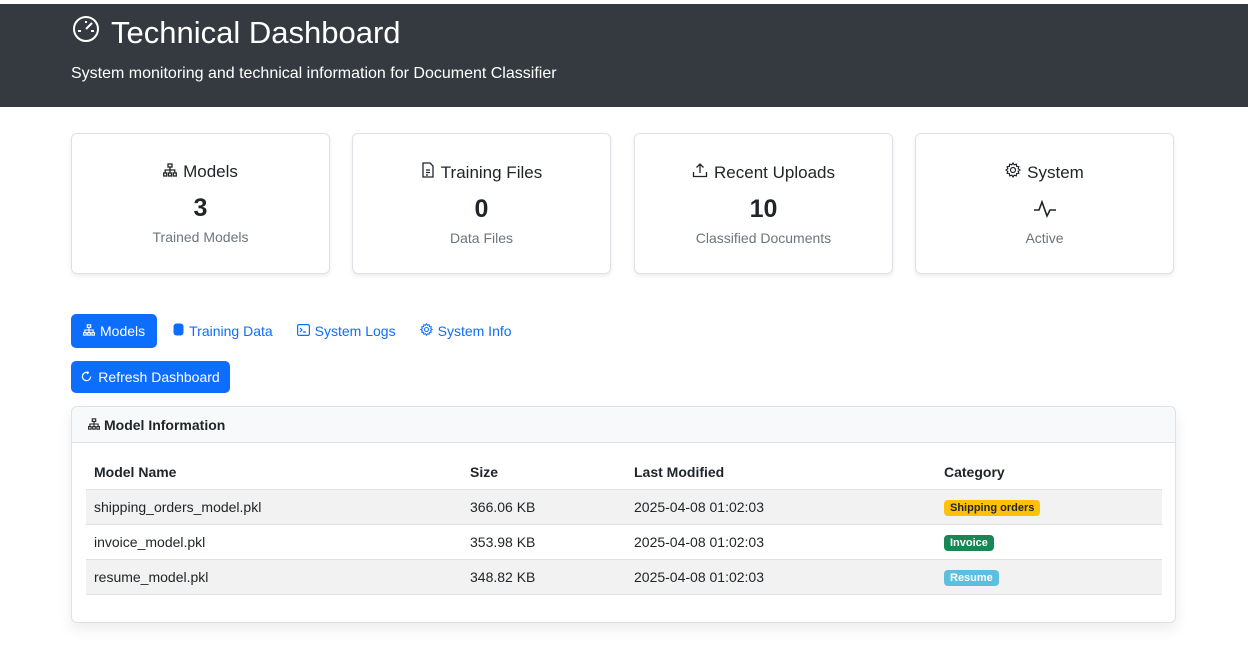 This screenshot has height=662, width=1252. I want to click on tab-training-data-label: Training Data, so click(231, 331).